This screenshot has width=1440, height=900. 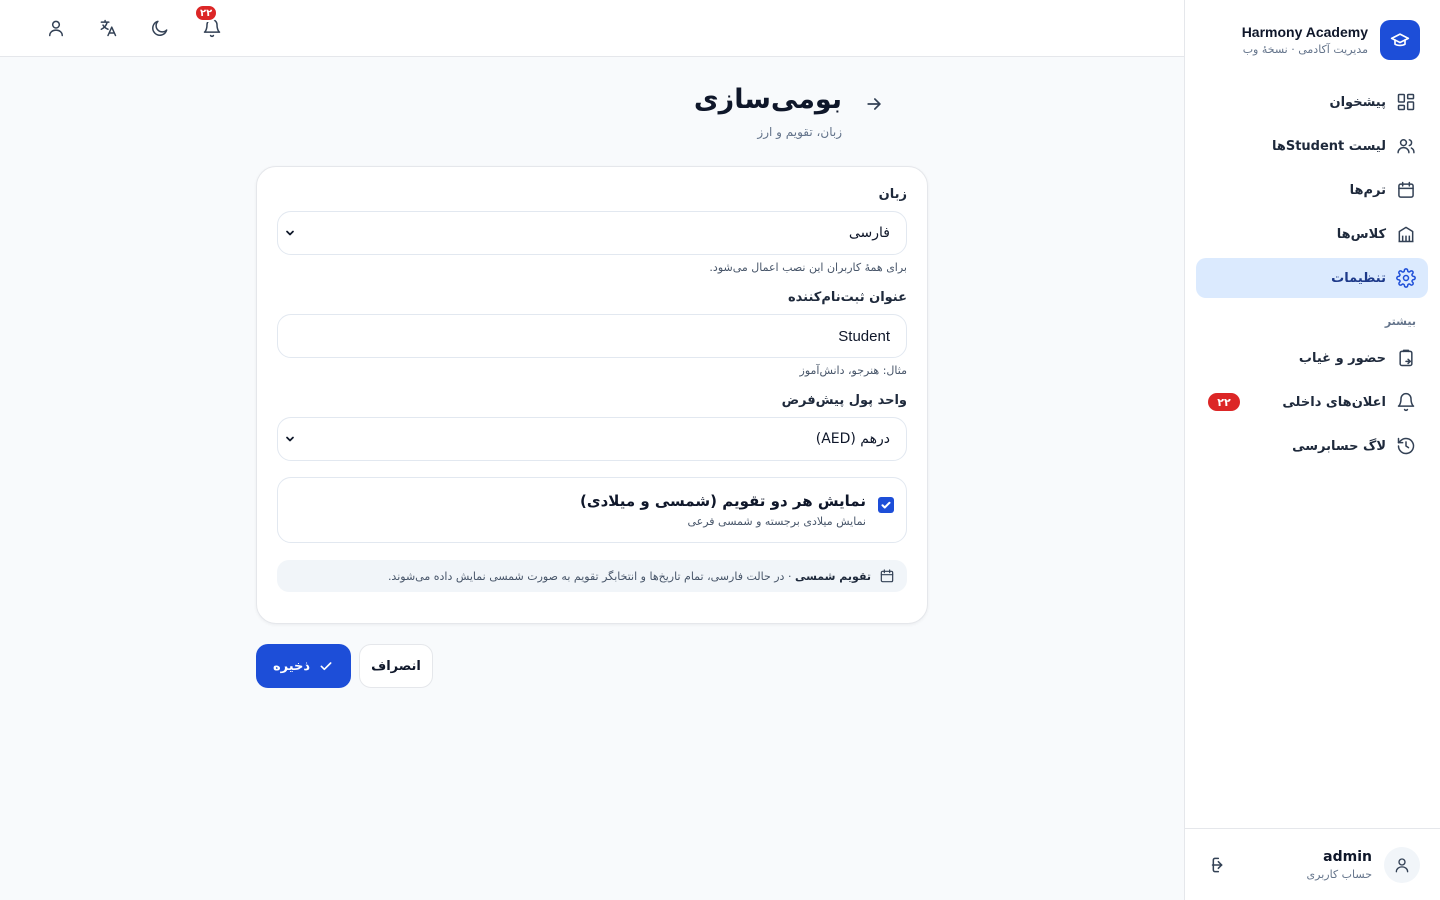 What do you see at coordinates (592, 336) in the screenshot?
I see `enrollee-title-input: Student` at bounding box center [592, 336].